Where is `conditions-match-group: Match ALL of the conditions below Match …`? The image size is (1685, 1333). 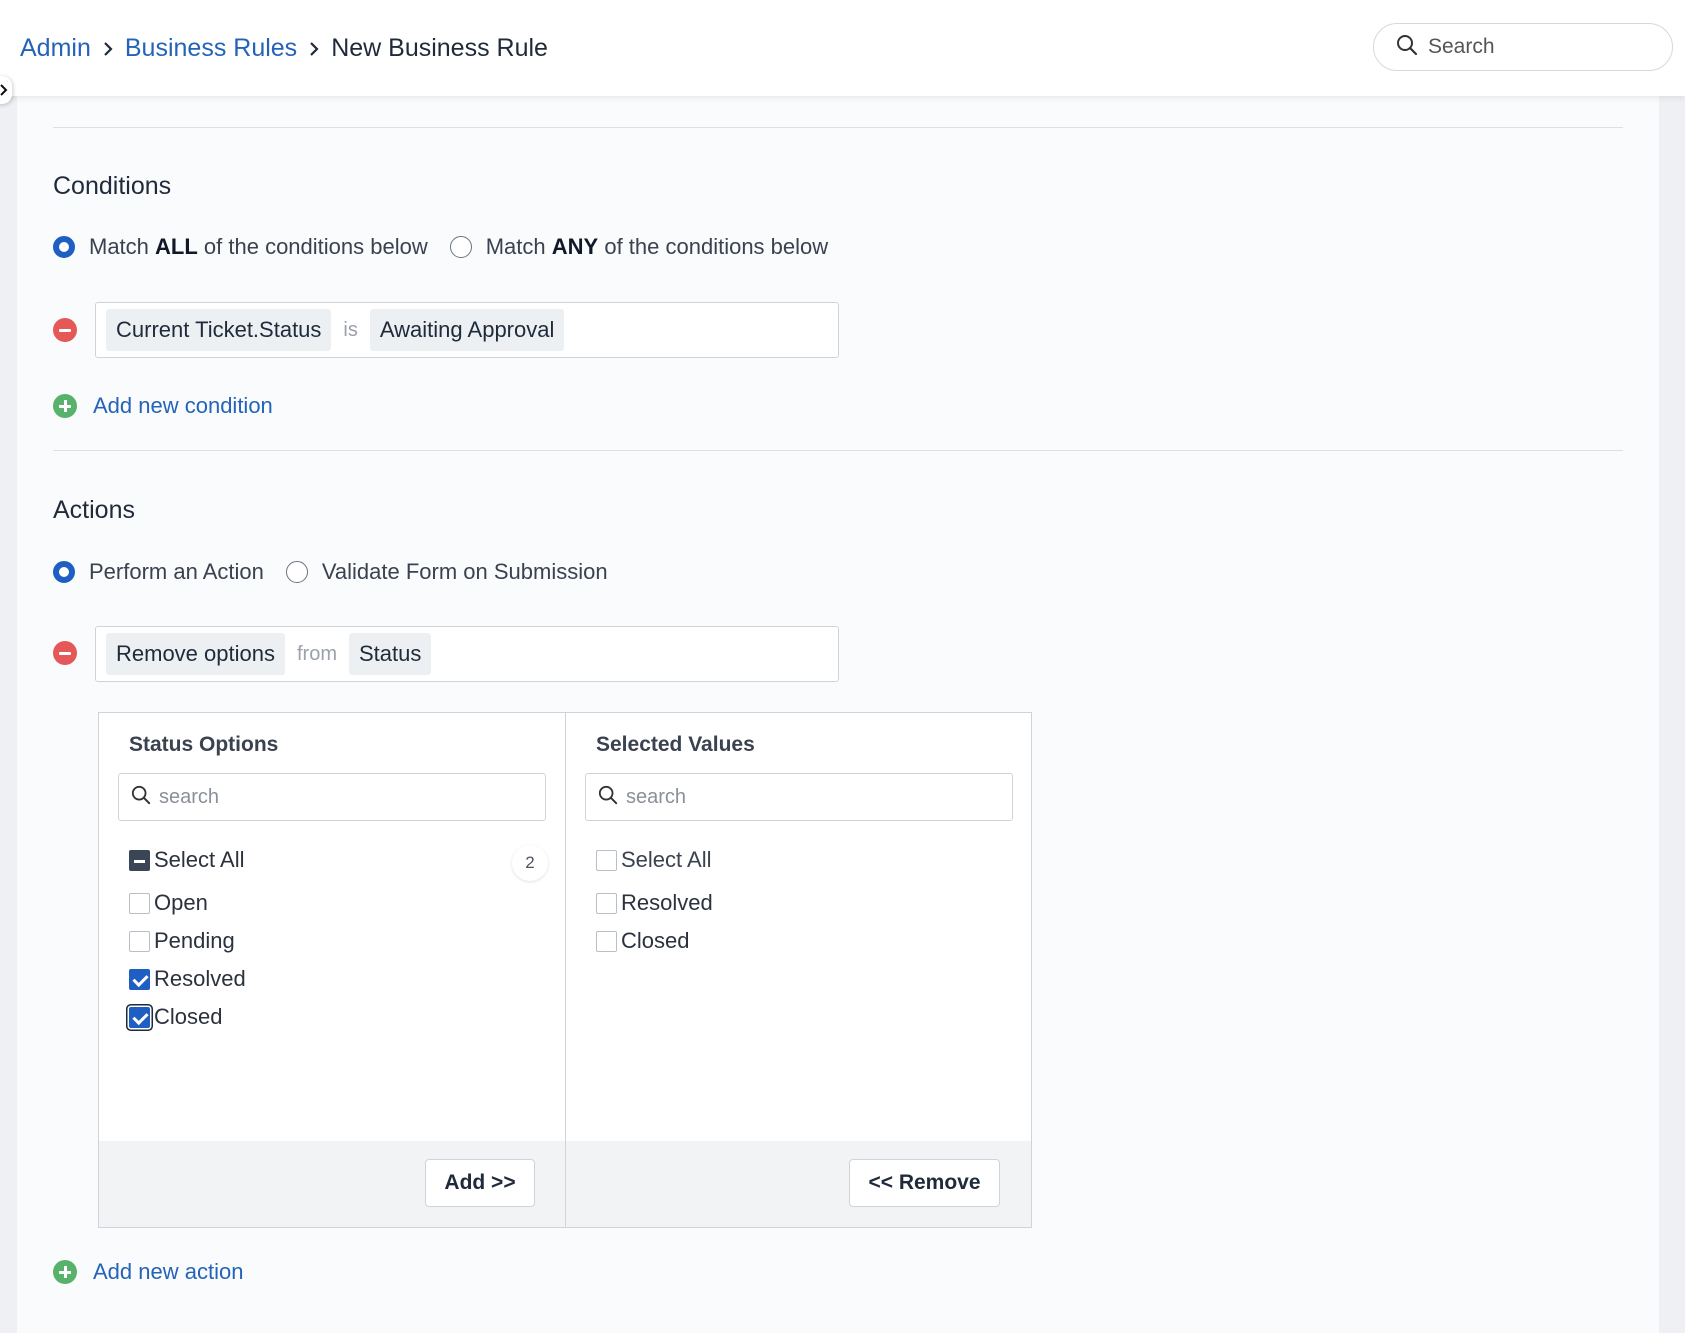 conditions-match-group: Match ALL of the conditions below Match … is located at coordinates (451, 247).